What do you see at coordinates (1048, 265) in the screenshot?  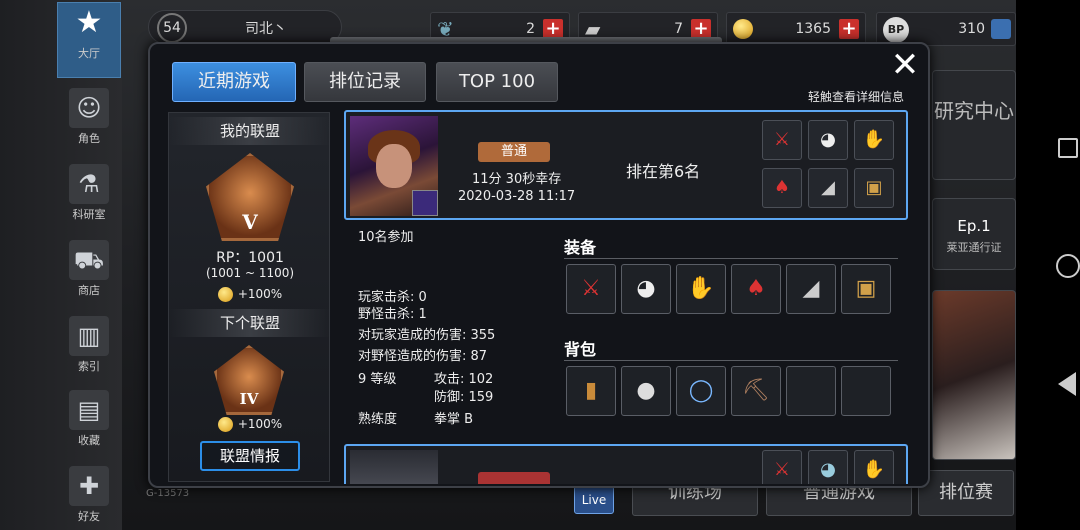 I see `android-nav-bar` at bounding box center [1048, 265].